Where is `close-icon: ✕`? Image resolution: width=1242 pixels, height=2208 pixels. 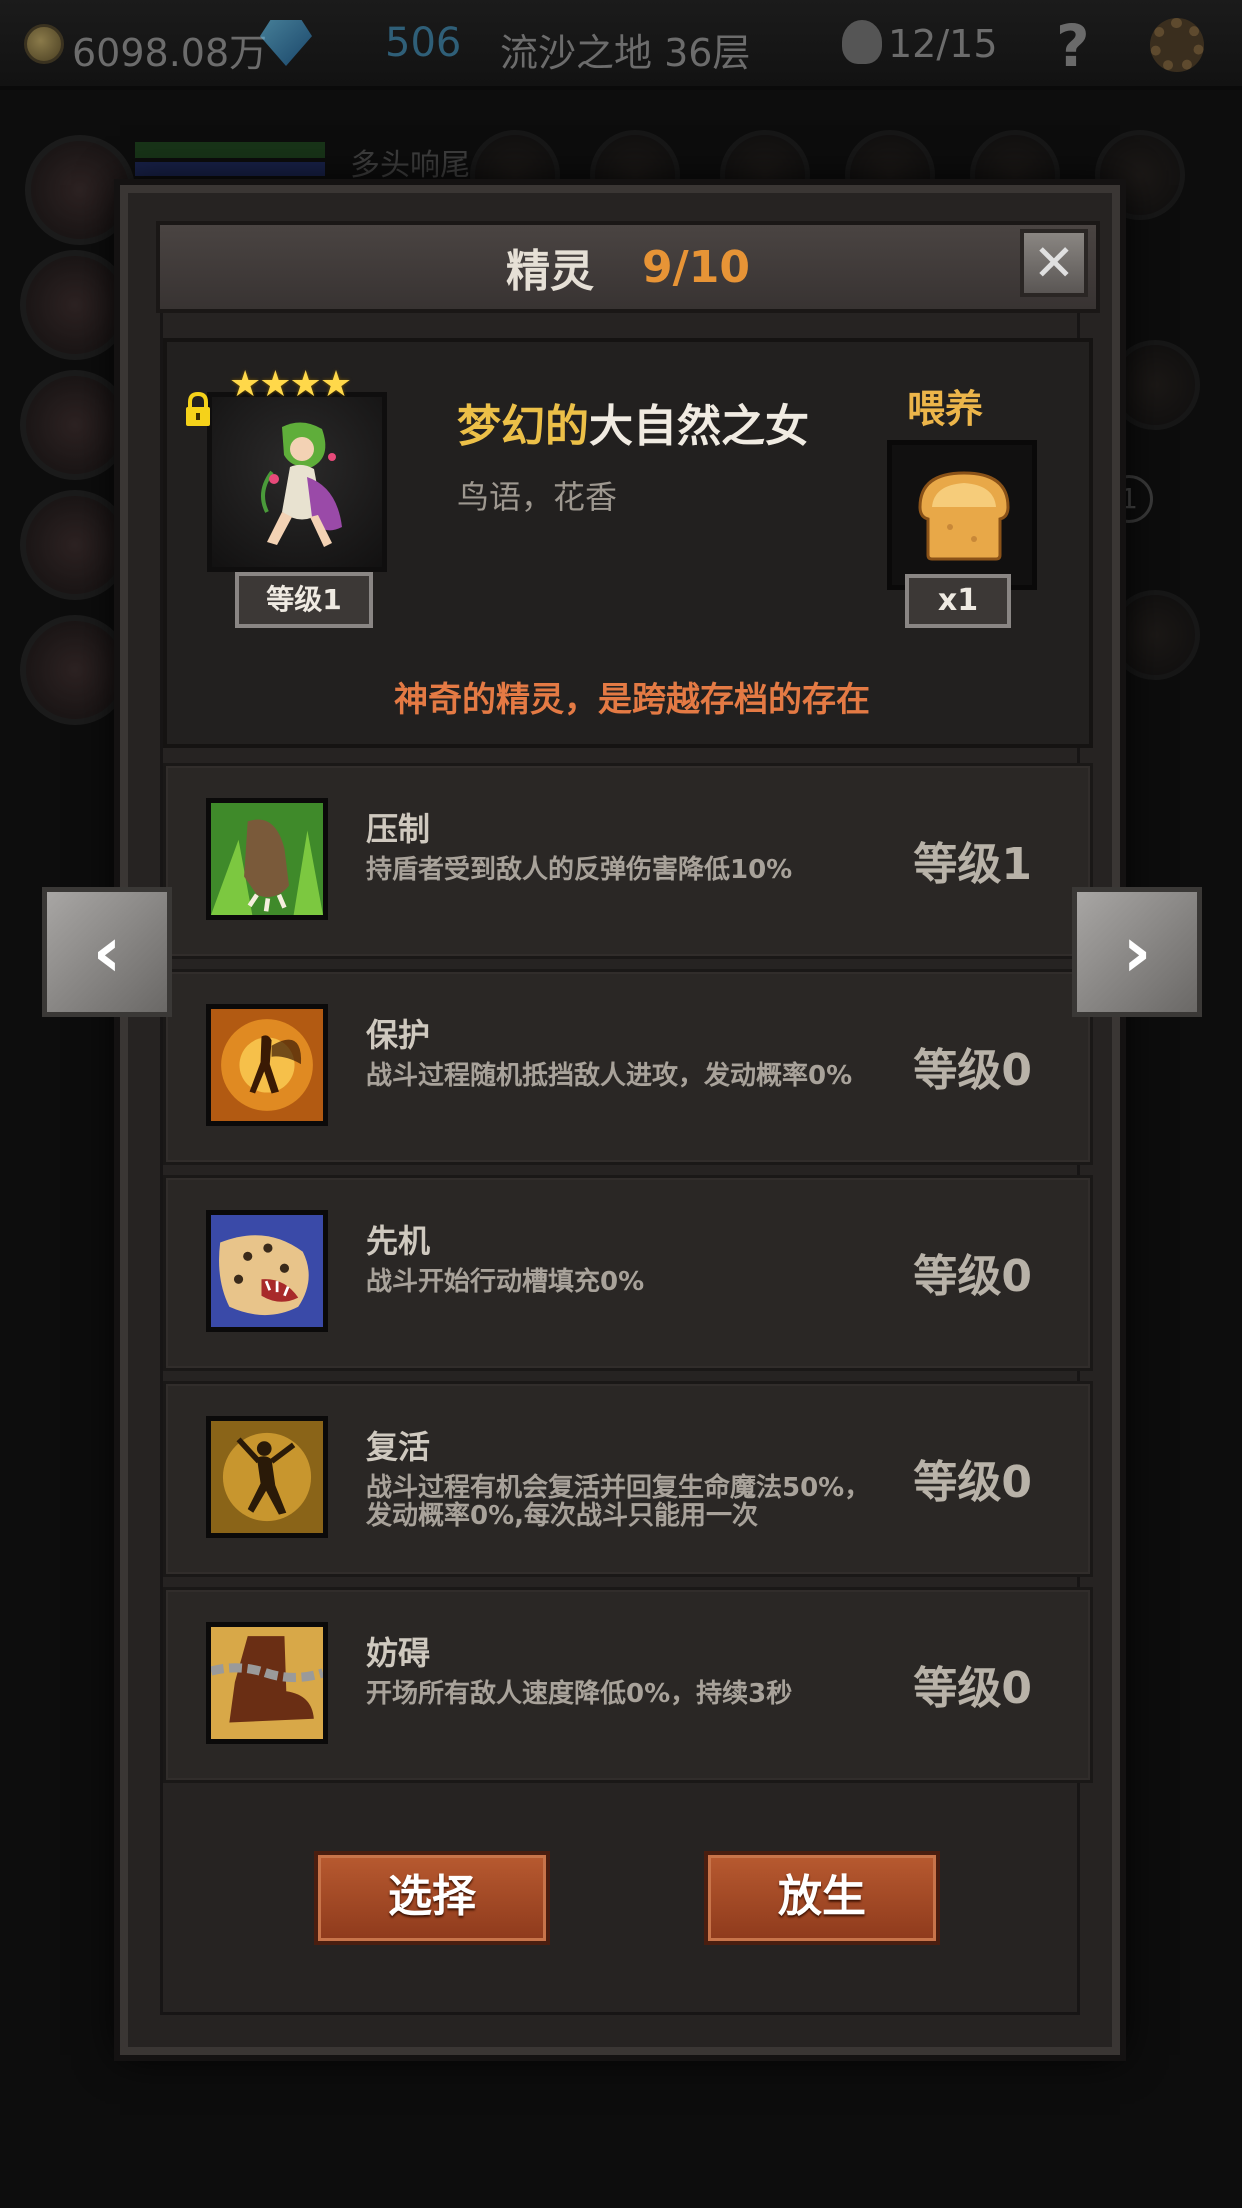
close-icon: ✕ is located at coordinates (1054, 263).